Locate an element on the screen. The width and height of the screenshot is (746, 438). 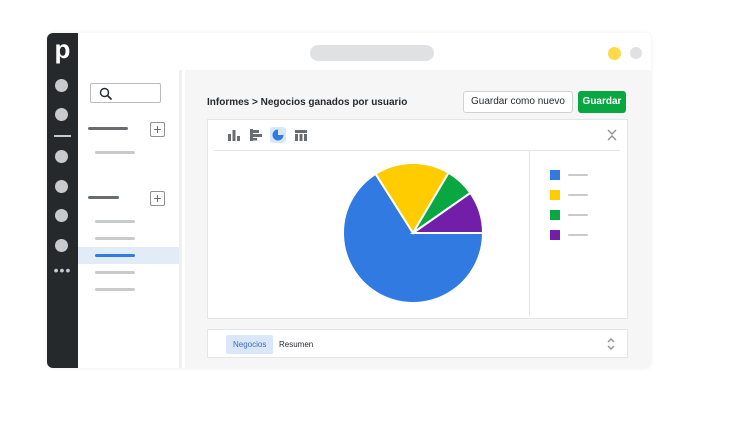
tab-resumen: Resumen is located at coordinates (296, 344).